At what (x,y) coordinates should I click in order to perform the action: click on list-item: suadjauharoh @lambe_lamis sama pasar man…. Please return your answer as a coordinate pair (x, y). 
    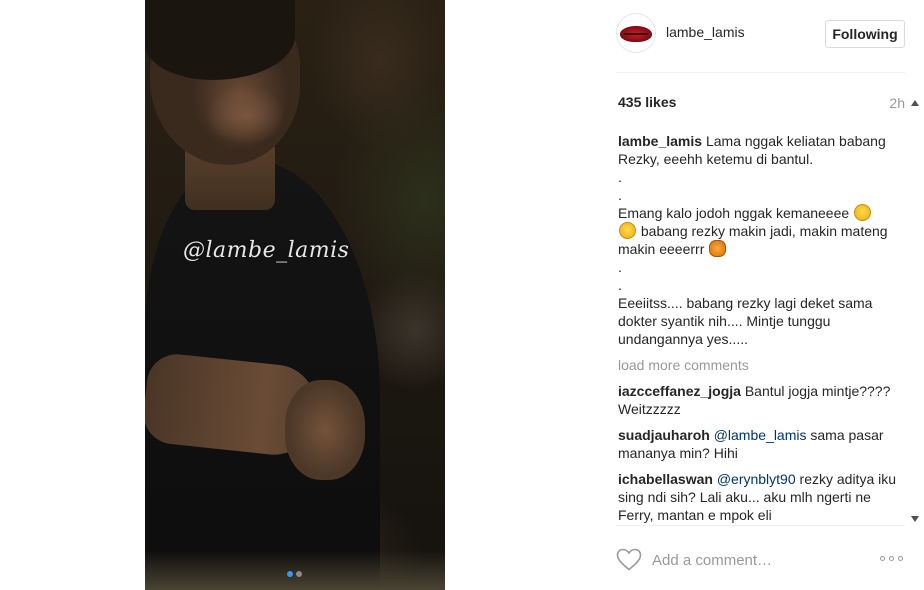
    Looking at the image, I should click on (758, 444).